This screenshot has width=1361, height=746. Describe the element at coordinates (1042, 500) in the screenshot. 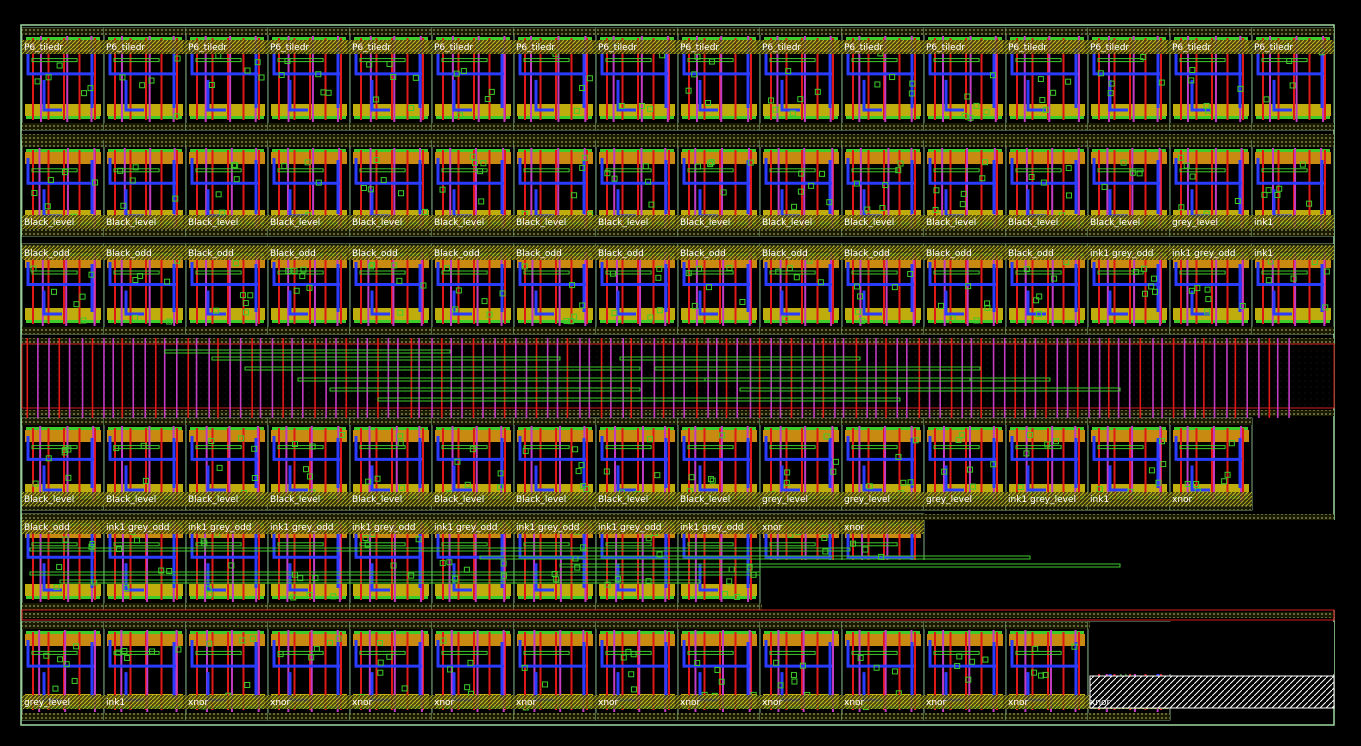

I see `cell-label: ink1 grey_level` at that location.